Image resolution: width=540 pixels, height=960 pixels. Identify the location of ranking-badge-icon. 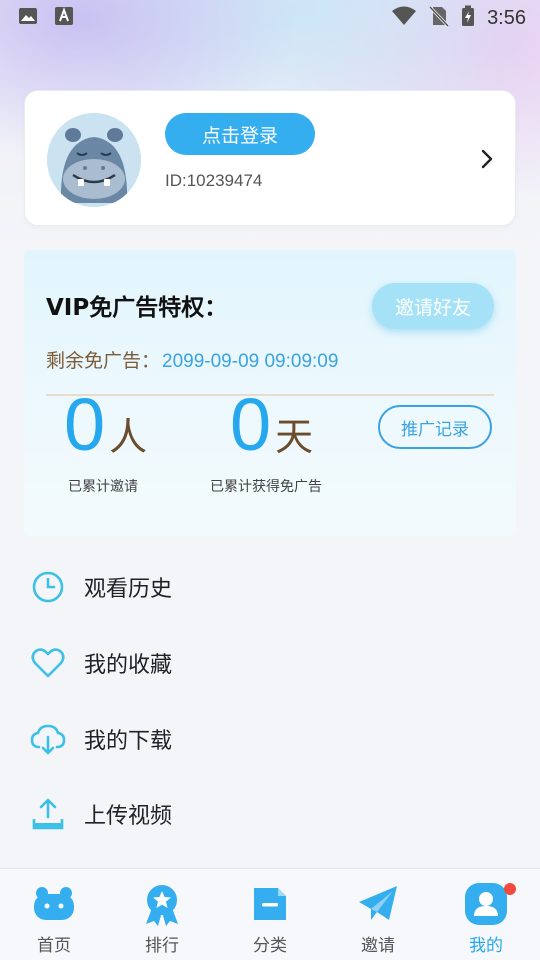
(162, 904).